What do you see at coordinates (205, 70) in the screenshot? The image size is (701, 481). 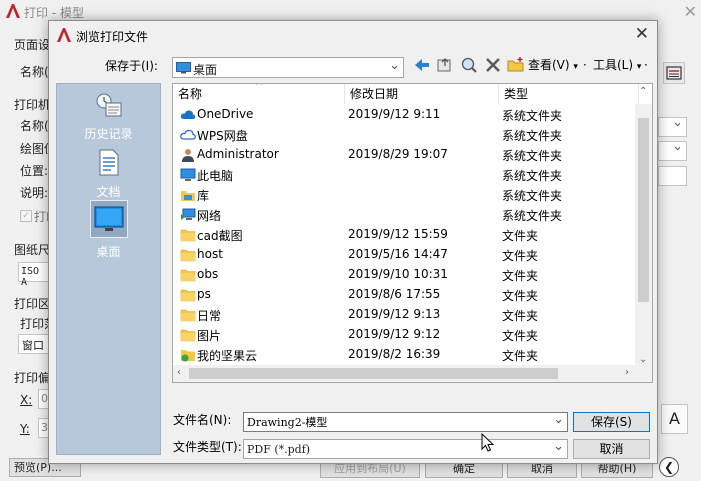 I see `save-in-value: 桌面` at bounding box center [205, 70].